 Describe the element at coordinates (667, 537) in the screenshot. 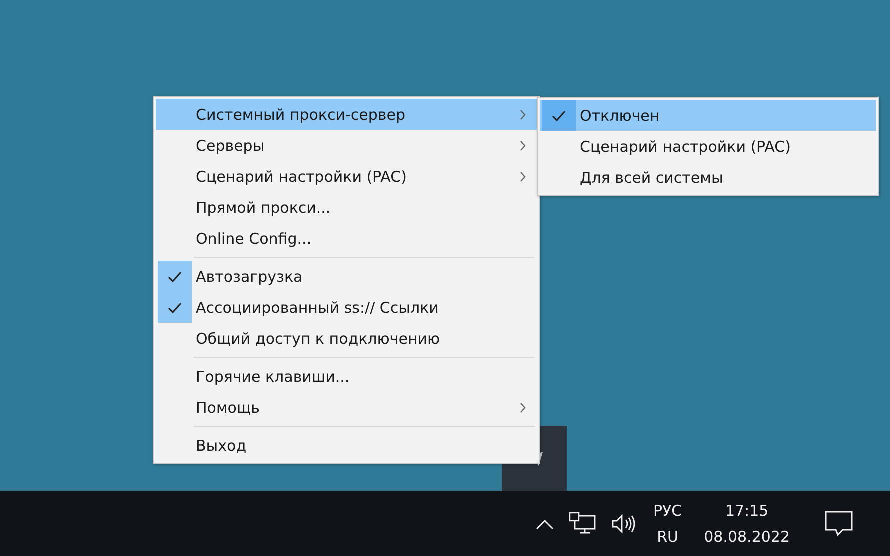

I see `layout-indicator: RU` at that location.